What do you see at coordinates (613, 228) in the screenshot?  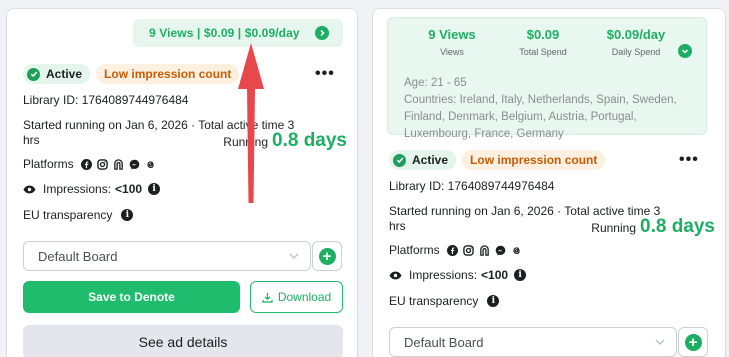 I see `running-label: Running` at bounding box center [613, 228].